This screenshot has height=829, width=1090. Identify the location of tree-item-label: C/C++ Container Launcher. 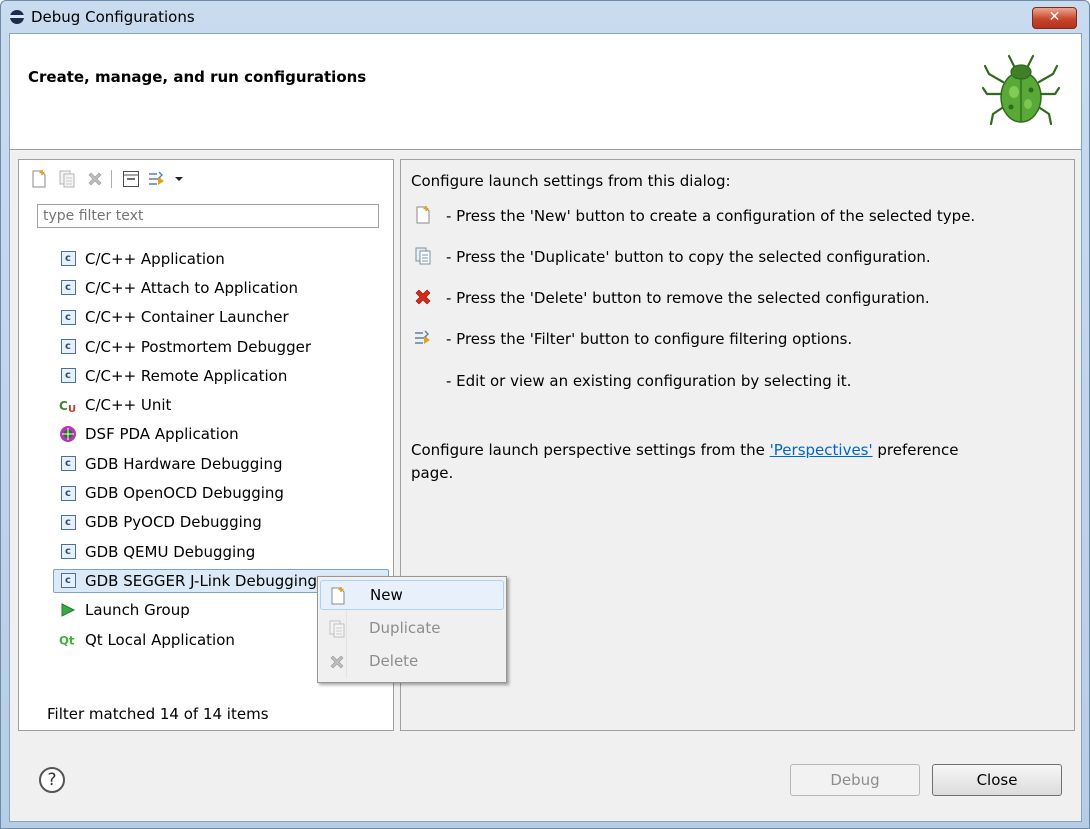
(187, 317).